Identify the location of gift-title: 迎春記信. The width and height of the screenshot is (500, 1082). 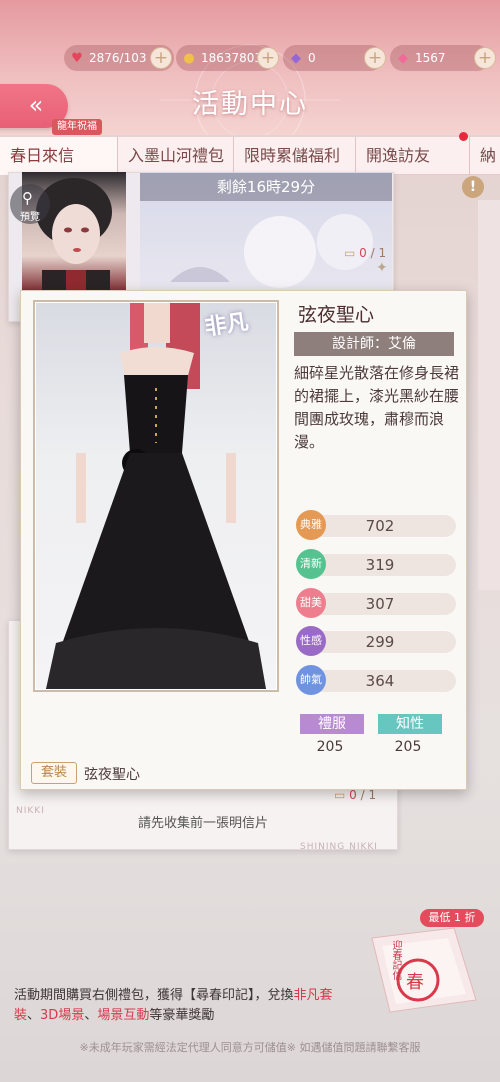
(395, 960).